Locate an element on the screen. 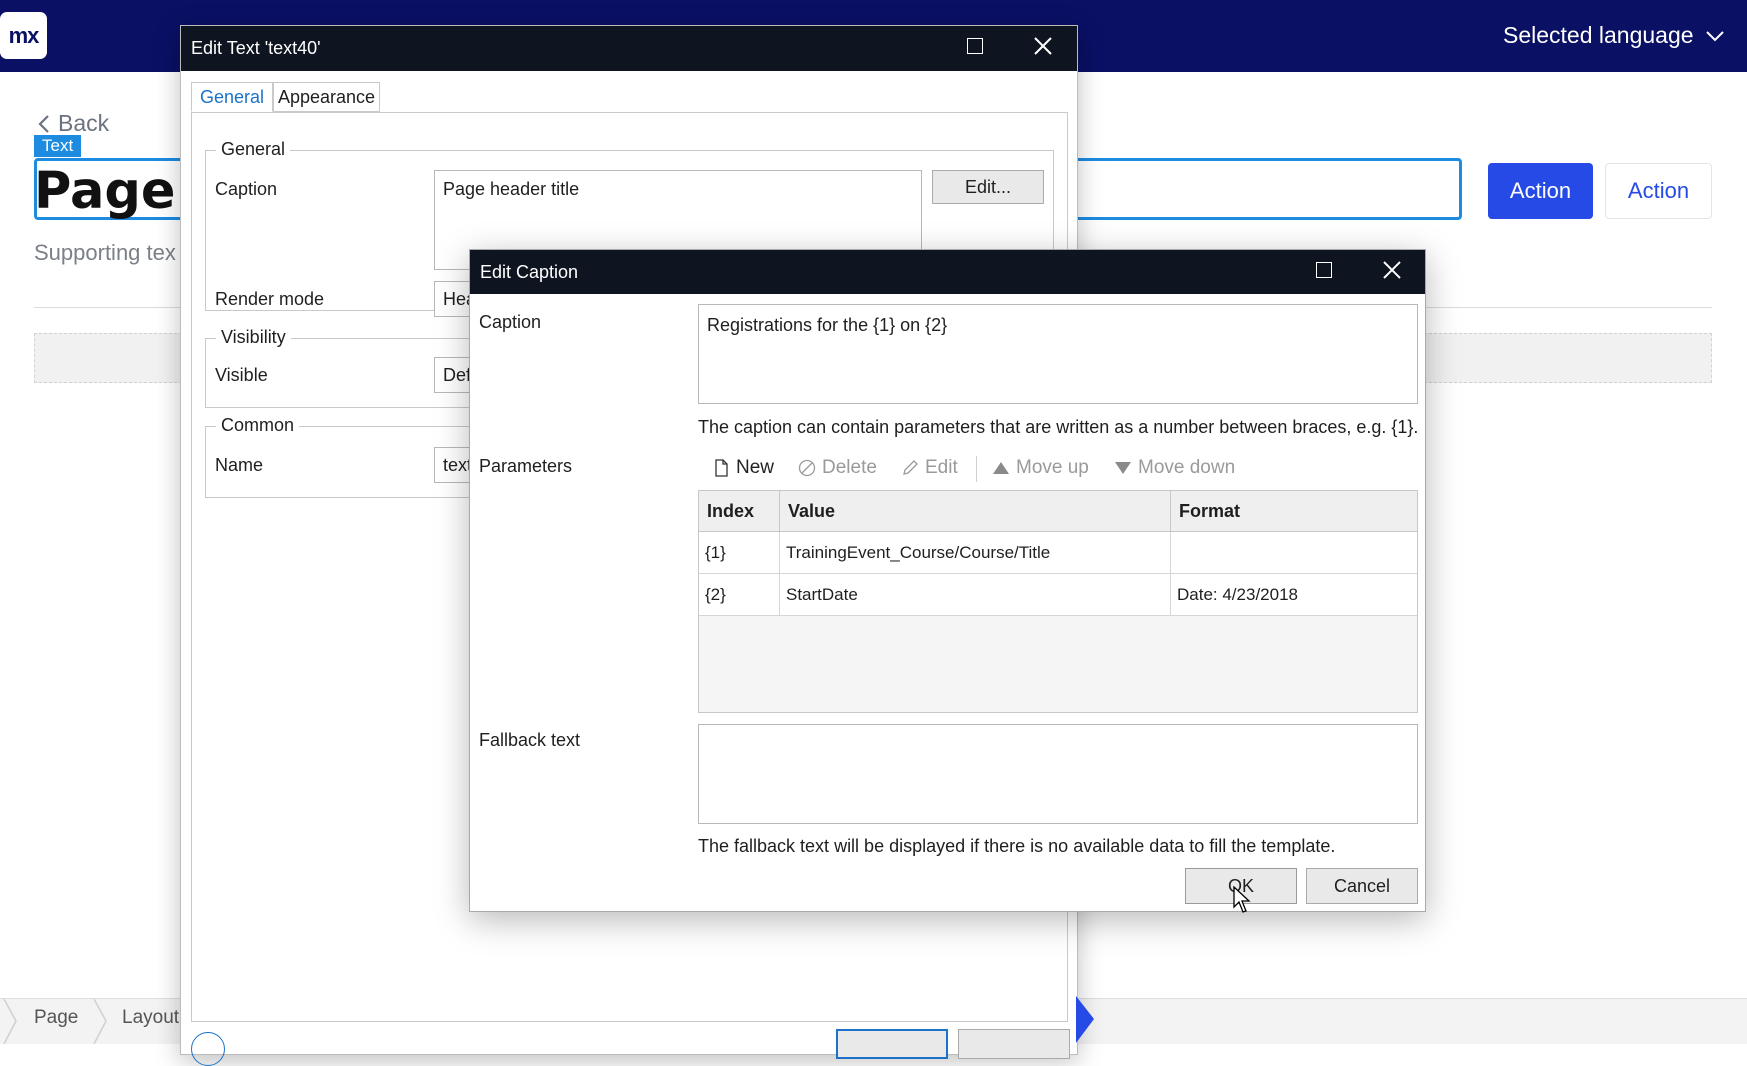 Image resolution: width=1747 pixels, height=1066 pixels. column-header-index: Index is located at coordinates (739, 511).